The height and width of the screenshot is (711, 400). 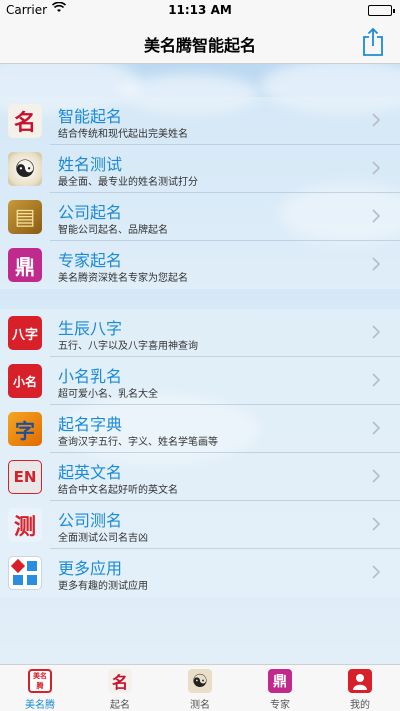 I want to click on list-item-subtitle: 结合中文名起好听的英文名, so click(x=118, y=490).